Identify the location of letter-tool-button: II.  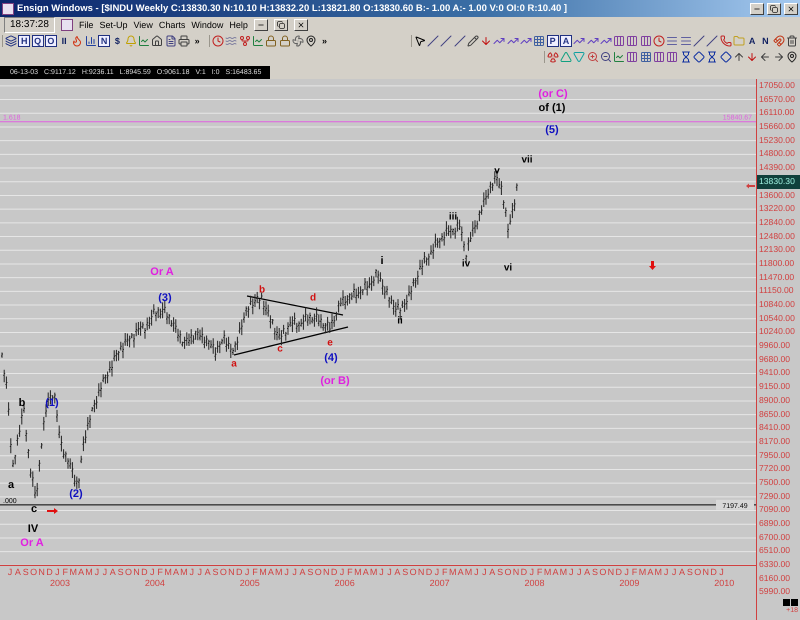
(64, 41).